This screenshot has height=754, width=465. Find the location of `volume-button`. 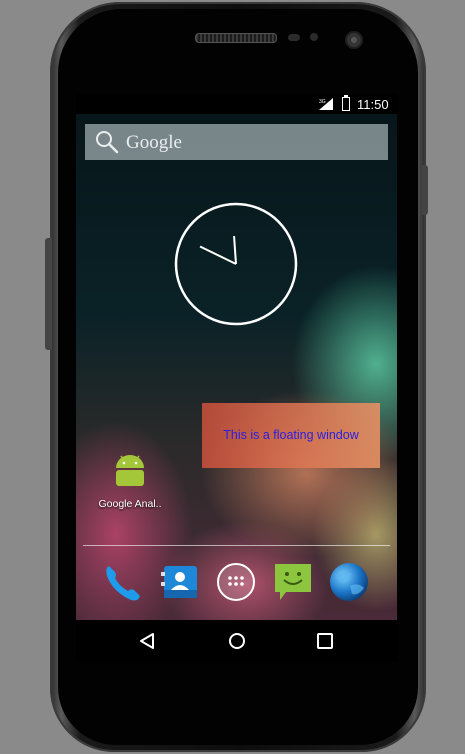

volume-button is located at coordinates (48, 294).